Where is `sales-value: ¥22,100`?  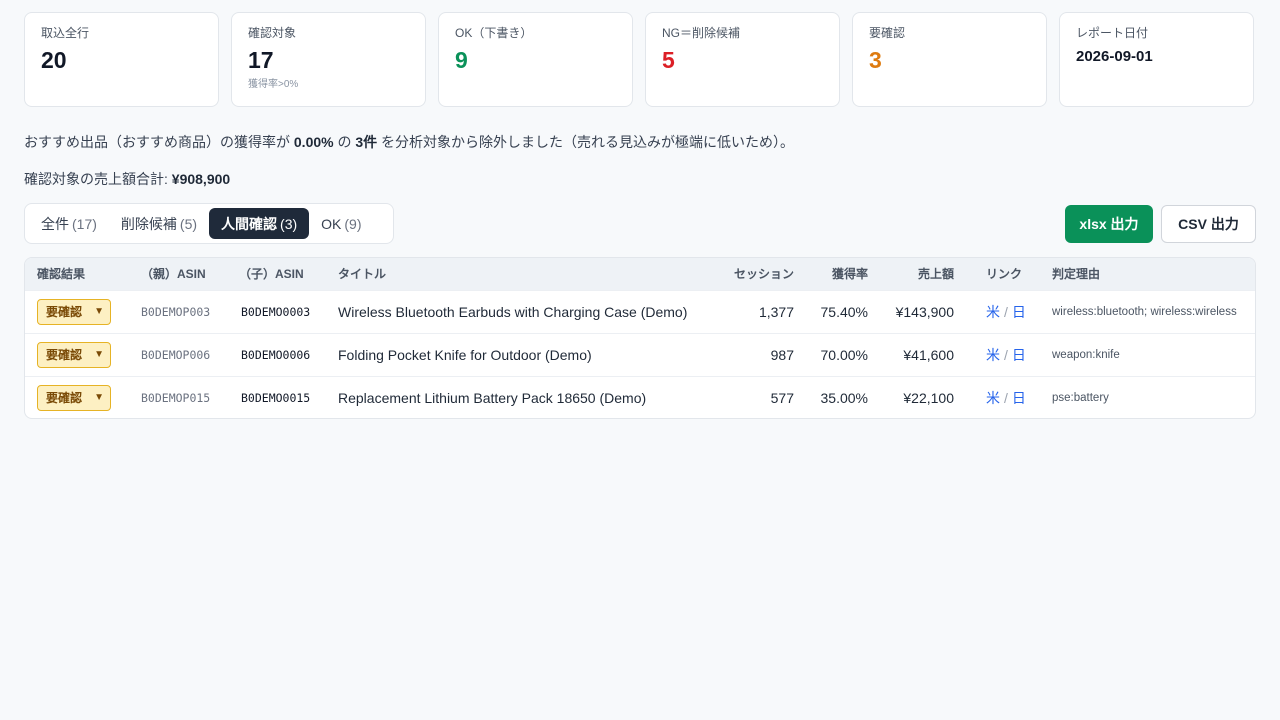
sales-value: ¥22,100 is located at coordinates (928, 397).